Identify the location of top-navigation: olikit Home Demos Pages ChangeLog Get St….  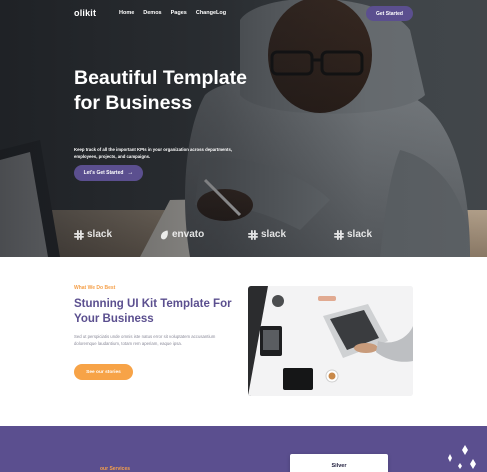
(243, 14).